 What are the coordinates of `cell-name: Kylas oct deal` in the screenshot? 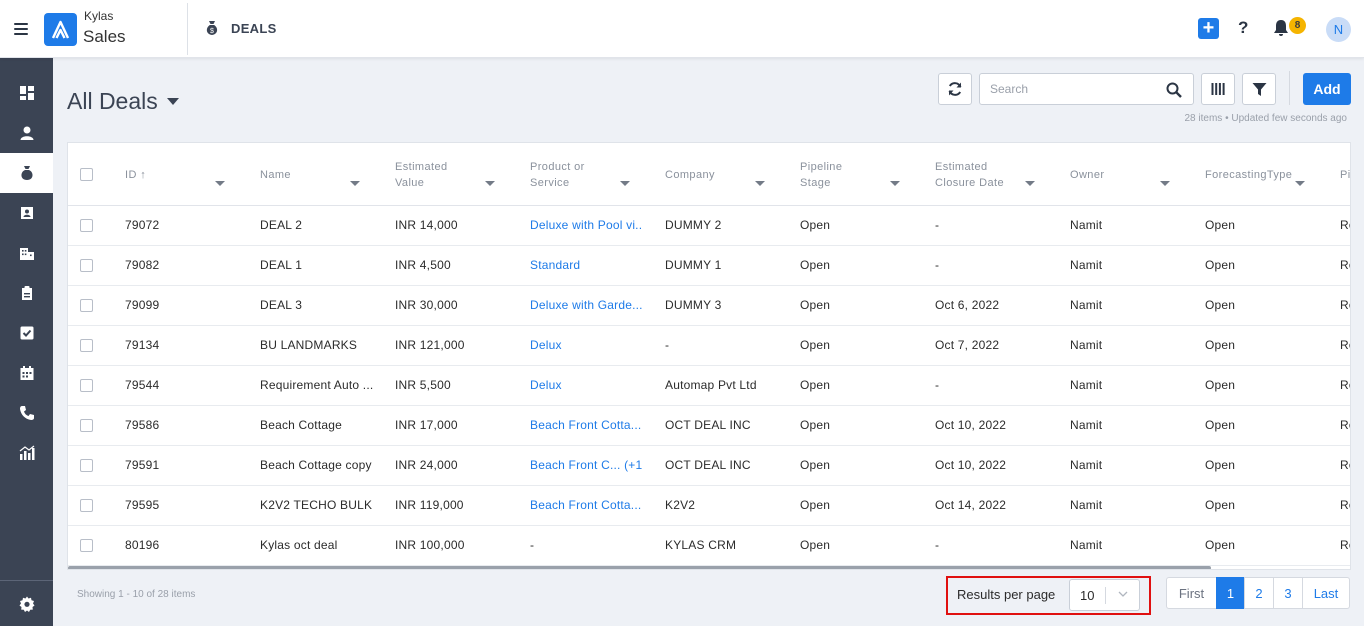 It's located at (299, 545).